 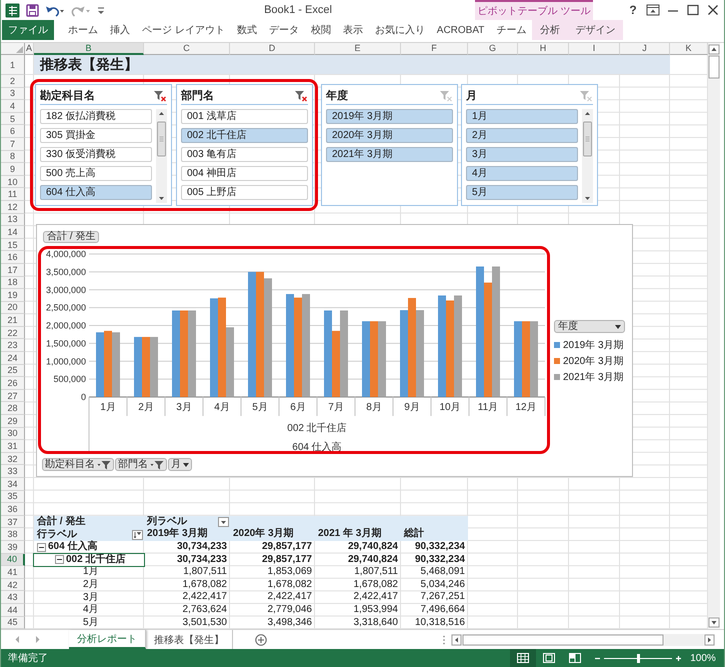 I want to click on row-header: 40, so click(x=13, y=560).